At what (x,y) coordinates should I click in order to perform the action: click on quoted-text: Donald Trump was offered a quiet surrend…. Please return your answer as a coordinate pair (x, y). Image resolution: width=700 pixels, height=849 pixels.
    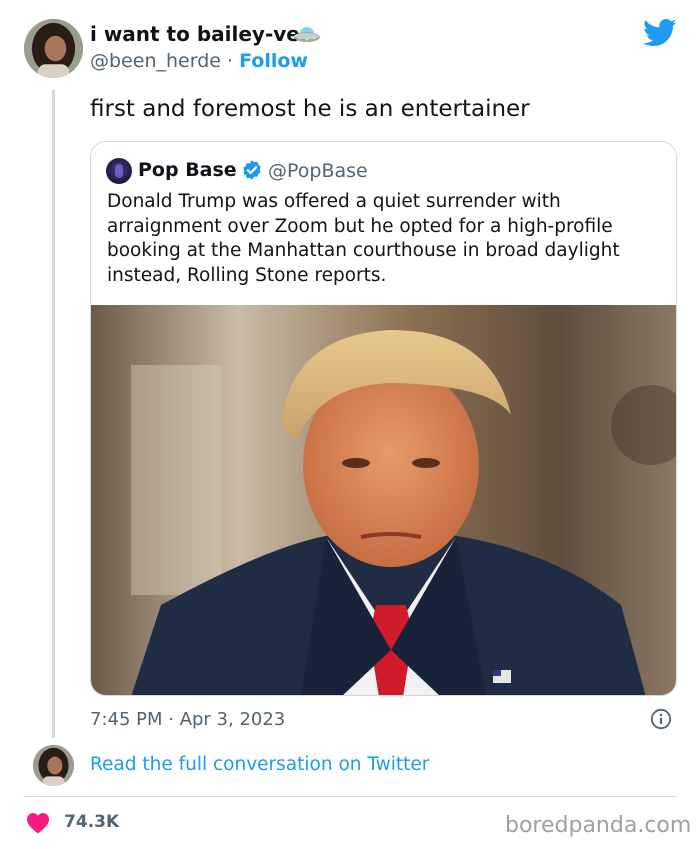
    Looking at the image, I should click on (363, 238).